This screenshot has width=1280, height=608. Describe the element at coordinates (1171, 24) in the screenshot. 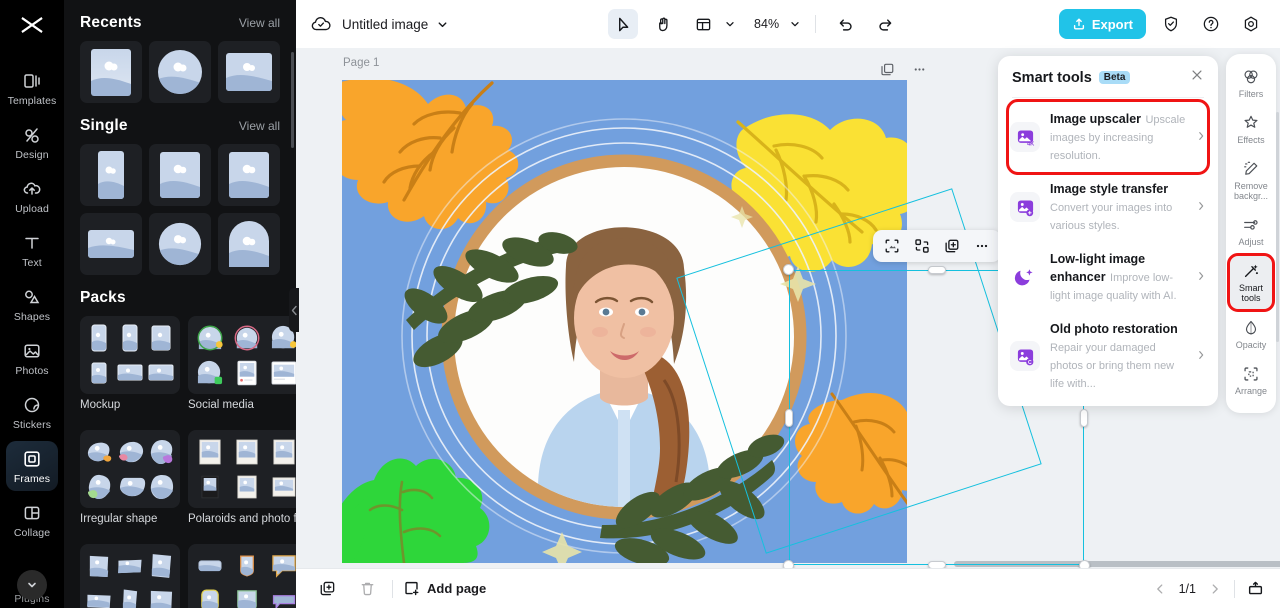

I see `shield-check-button` at that location.